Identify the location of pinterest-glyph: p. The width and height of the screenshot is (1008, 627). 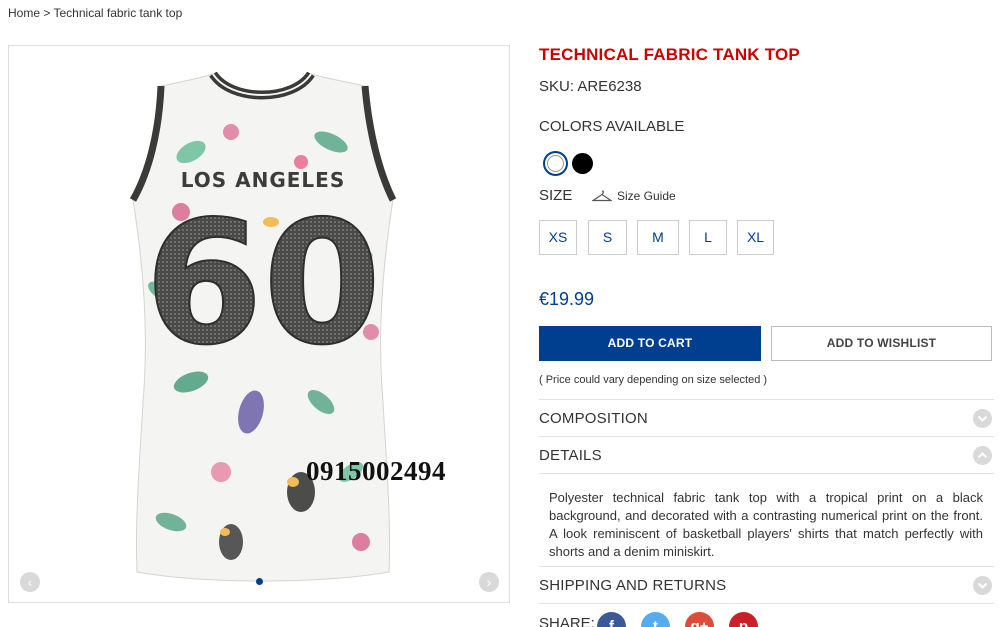
(743, 622).